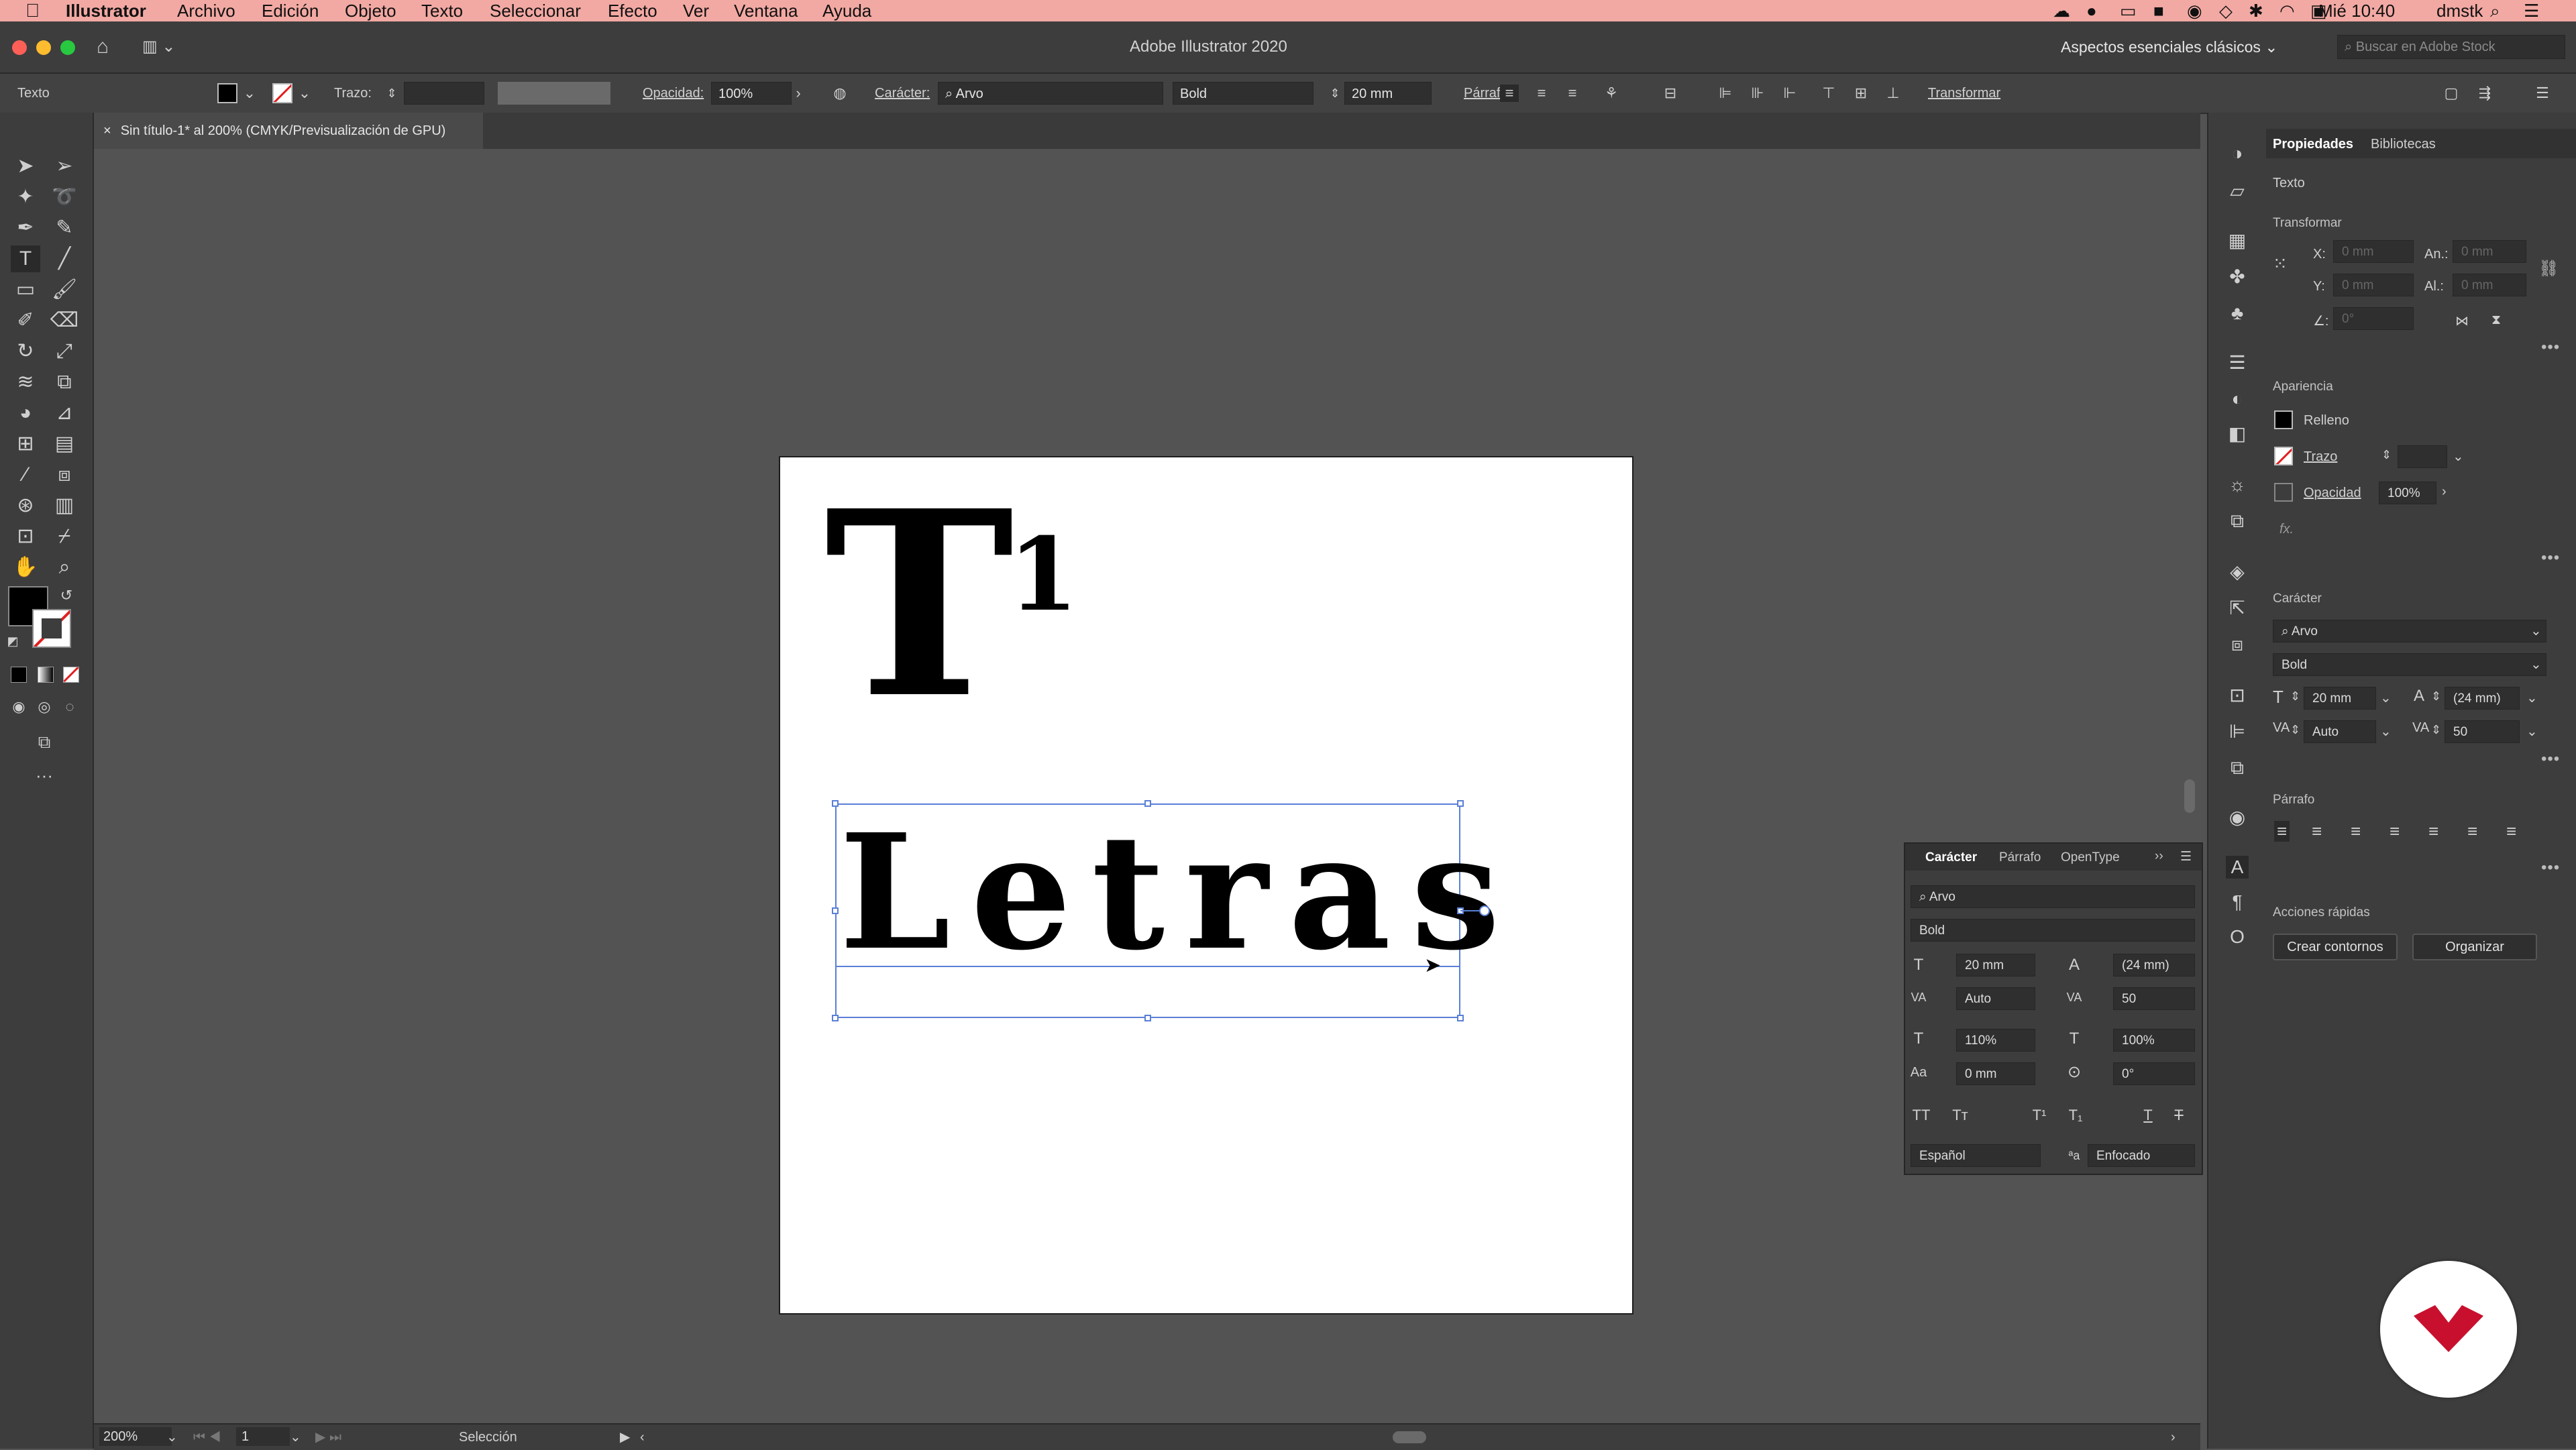 The width and height of the screenshot is (2576, 1450). Describe the element at coordinates (919, 605) in the screenshot. I see `big-letter-t: T` at that location.